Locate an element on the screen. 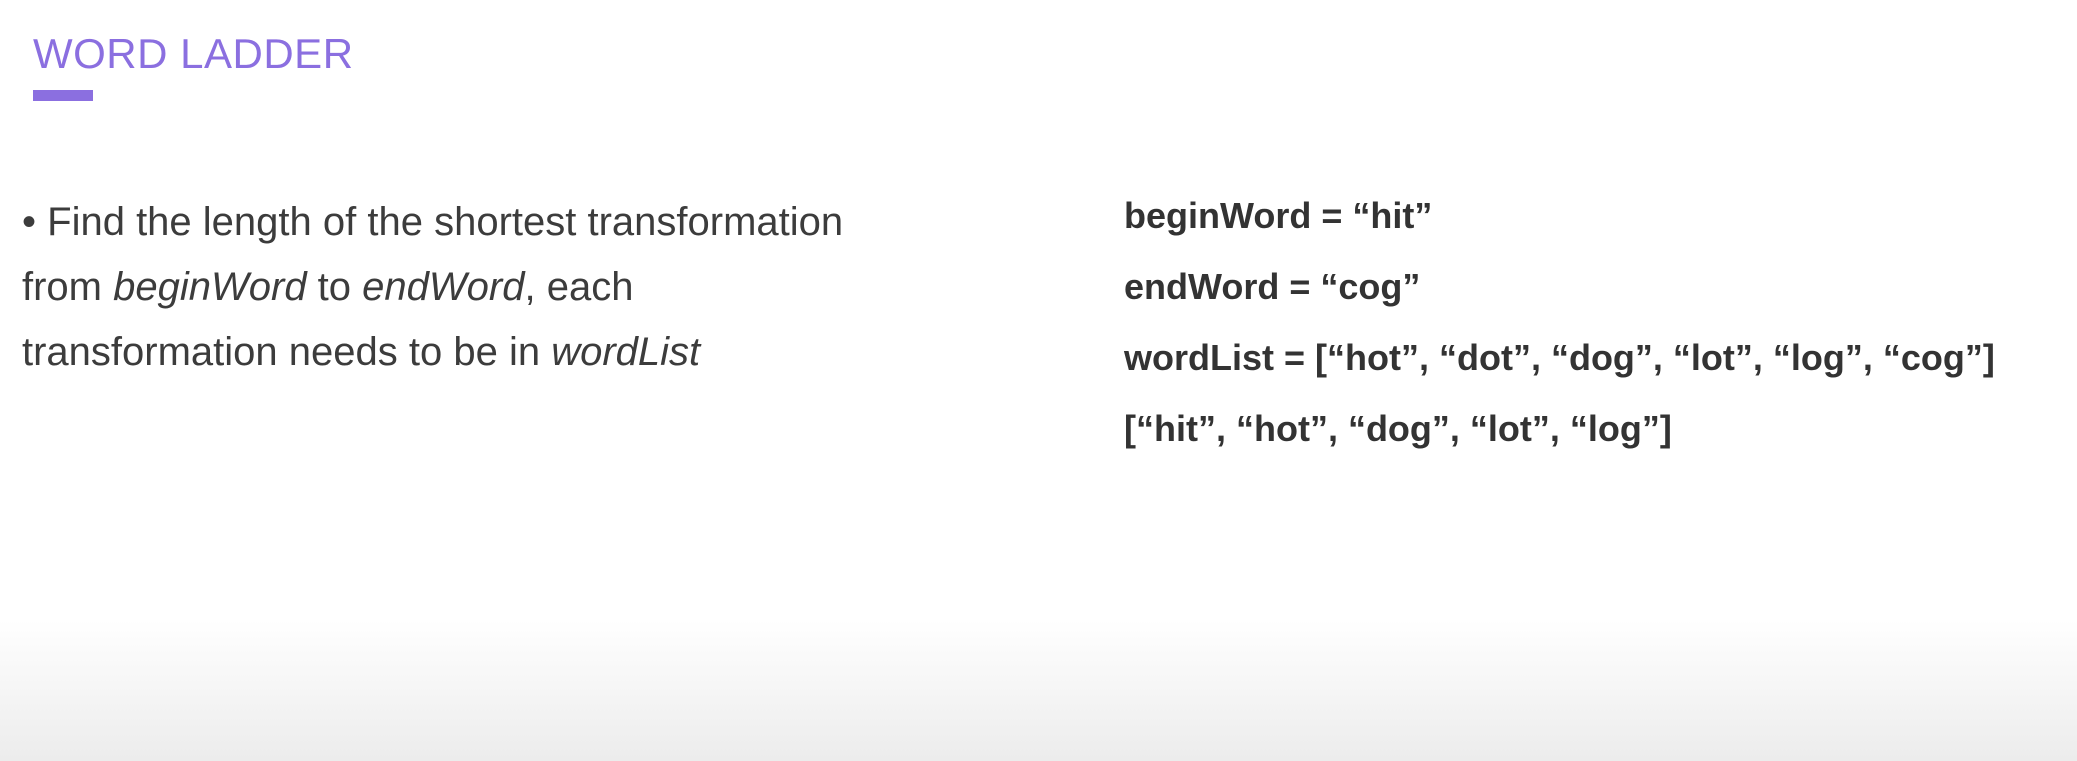 This screenshot has height=761, width=2077. path-example: [“hit”, “hot”, “dog”, “lot”, “log”] is located at coordinates (1398, 428).